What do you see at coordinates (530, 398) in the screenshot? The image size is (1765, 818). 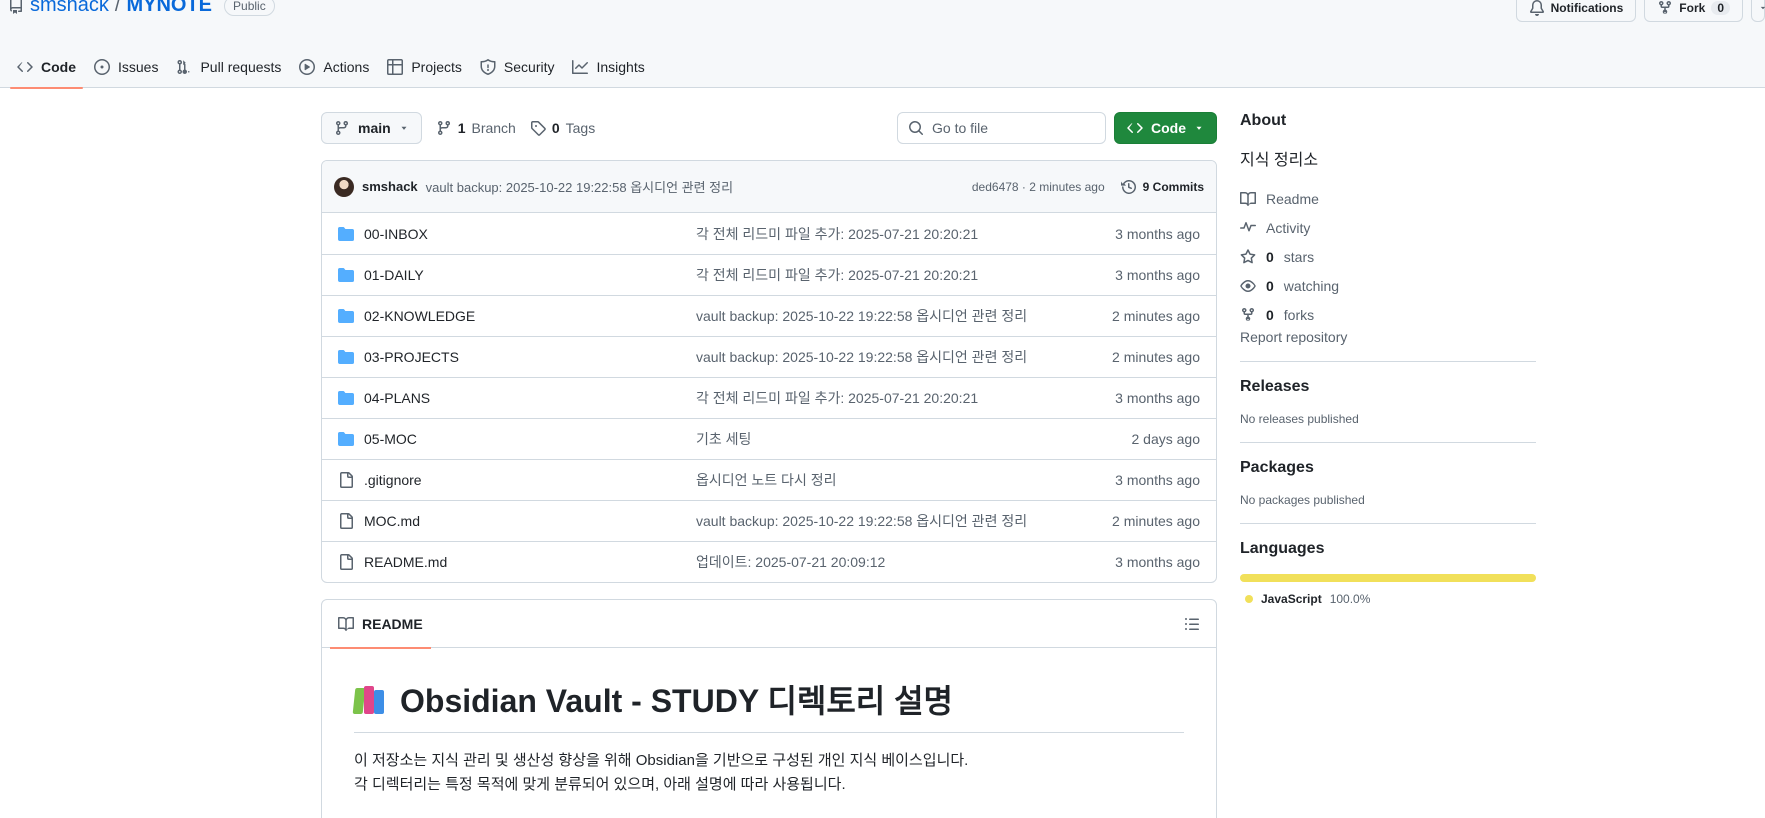 I see `file-name-link: 04-PLANS` at bounding box center [530, 398].